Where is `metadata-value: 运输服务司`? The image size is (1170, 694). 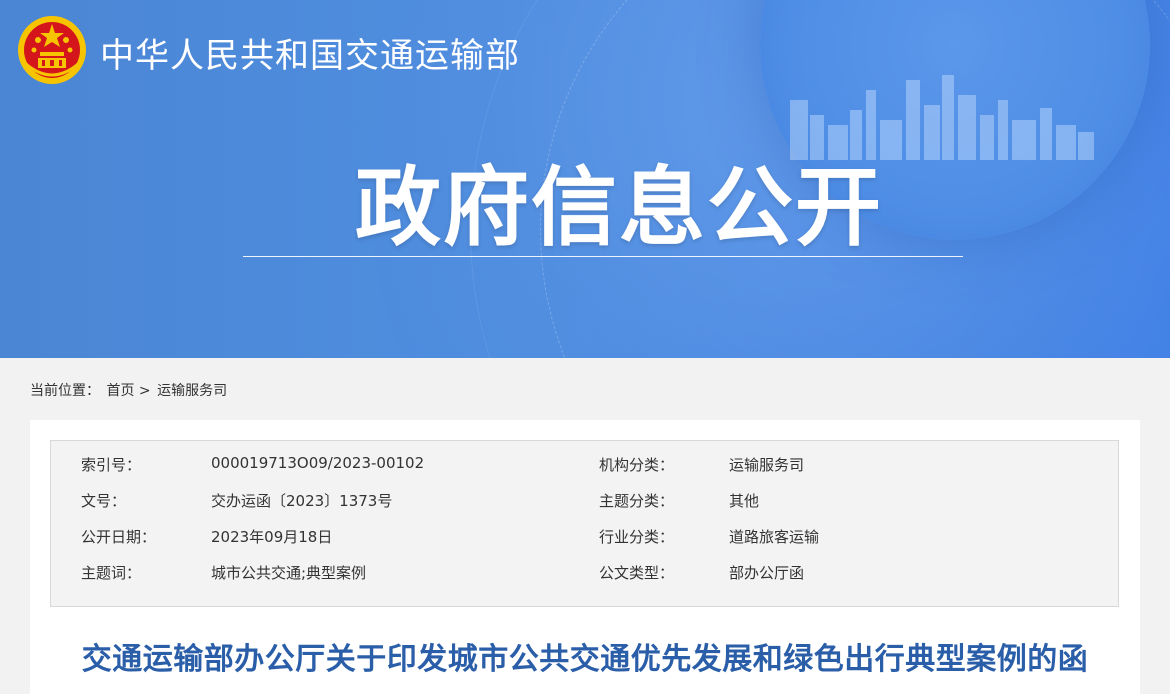
metadata-value: 运输服务司 is located at coordinates (767, 465).